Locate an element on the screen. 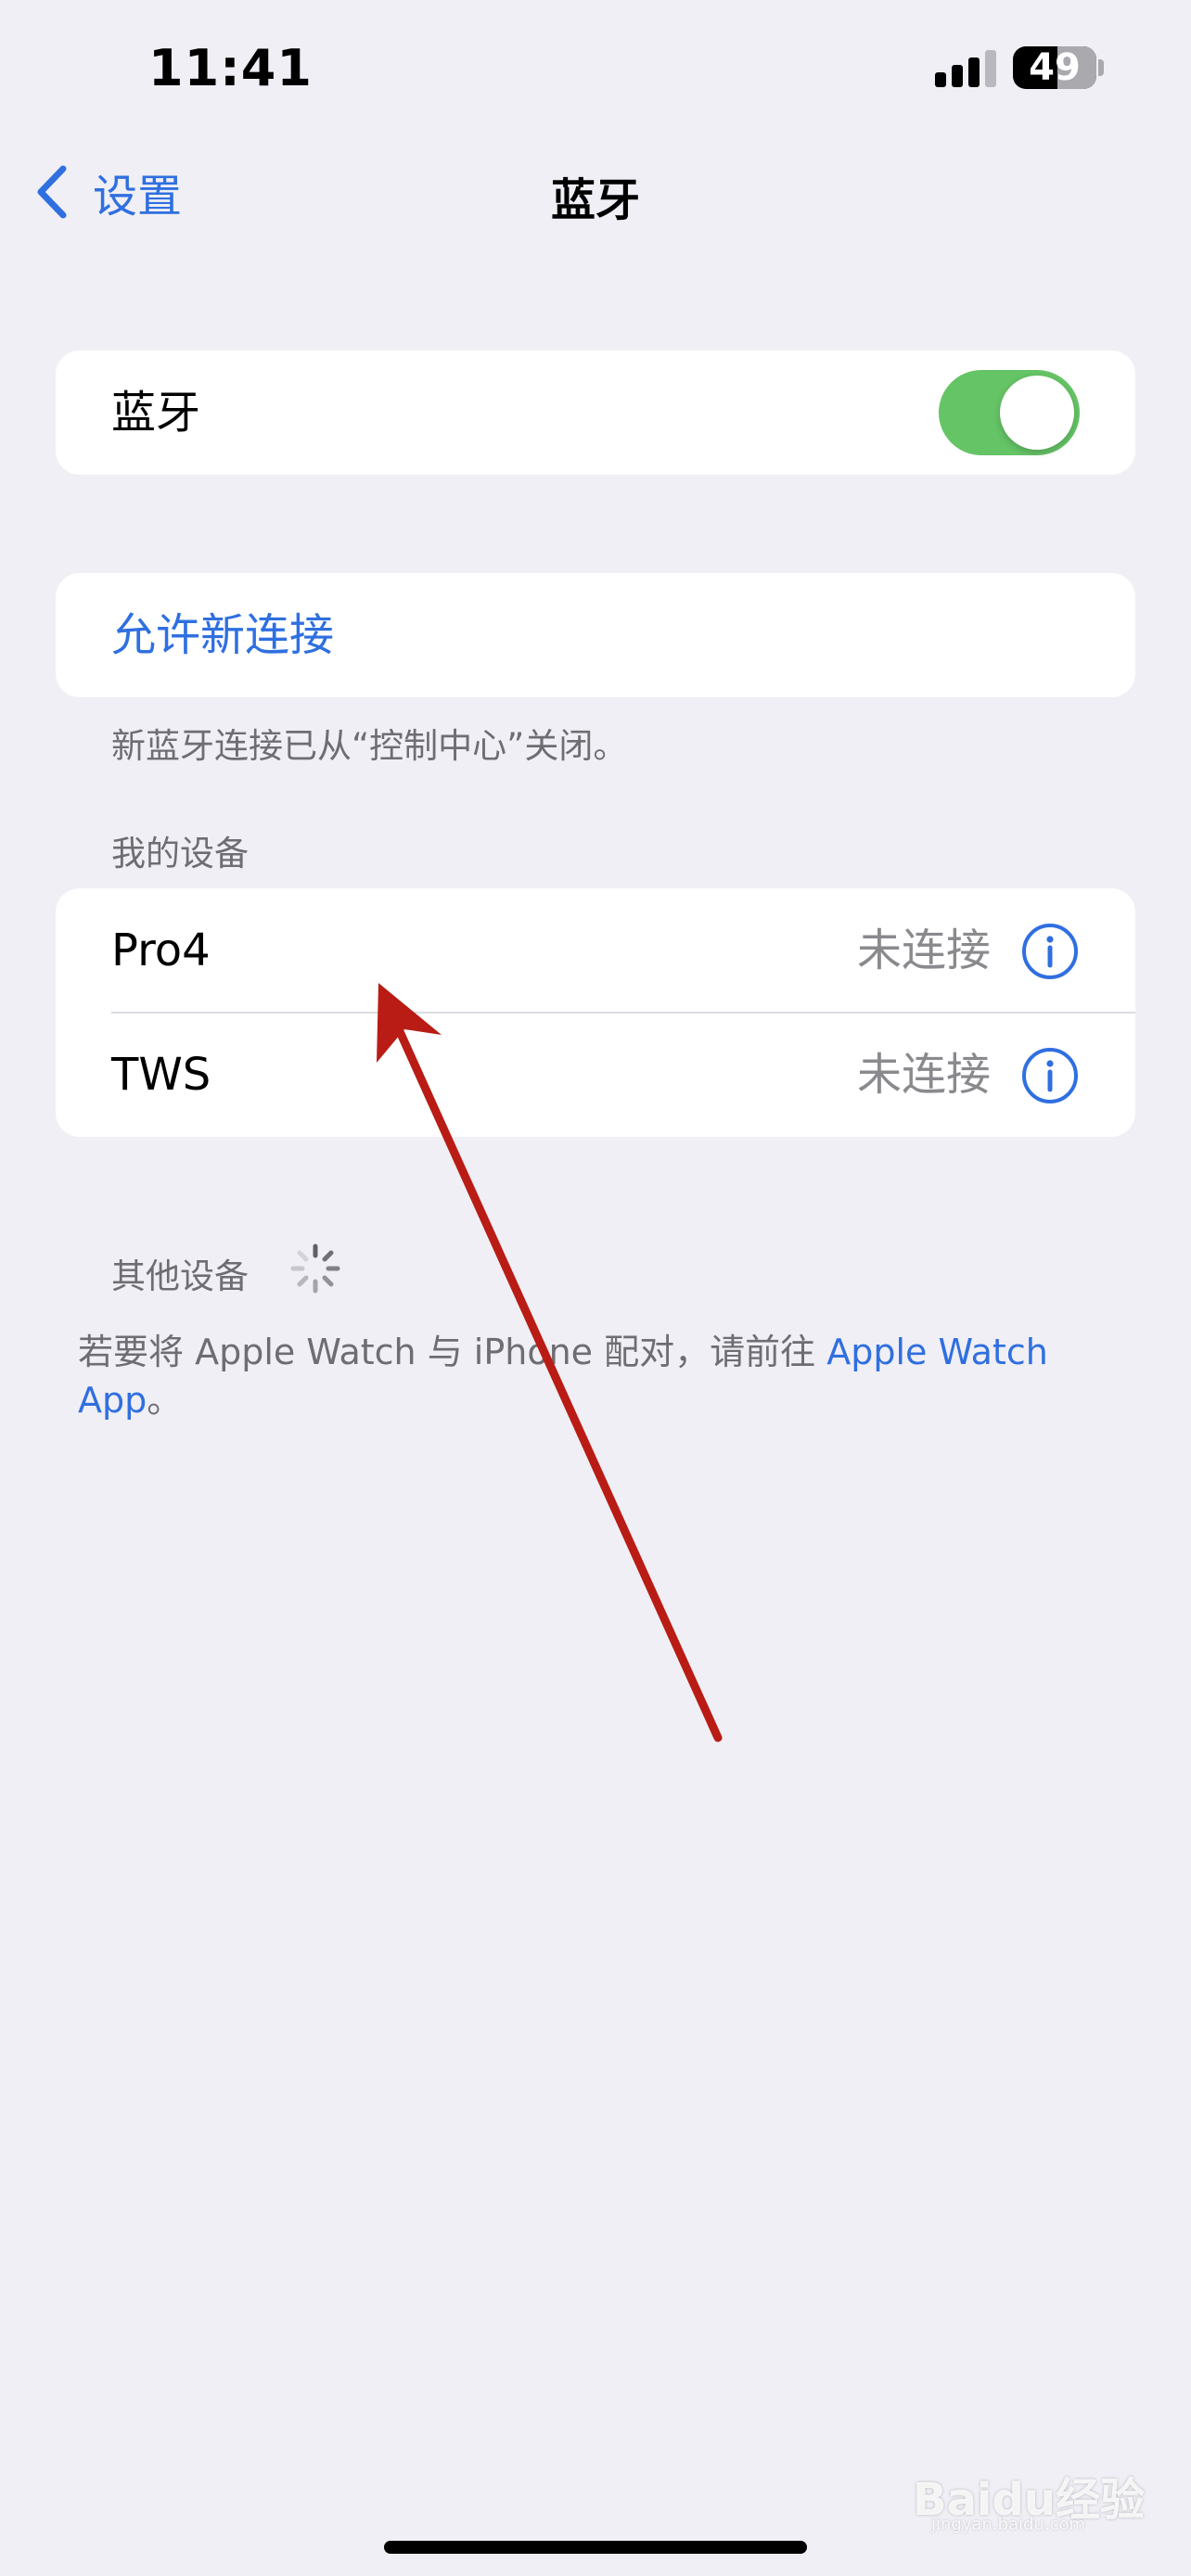 The image size is (1191, 2576). bluetooth-toggle is located at coordinates (1010, 413).